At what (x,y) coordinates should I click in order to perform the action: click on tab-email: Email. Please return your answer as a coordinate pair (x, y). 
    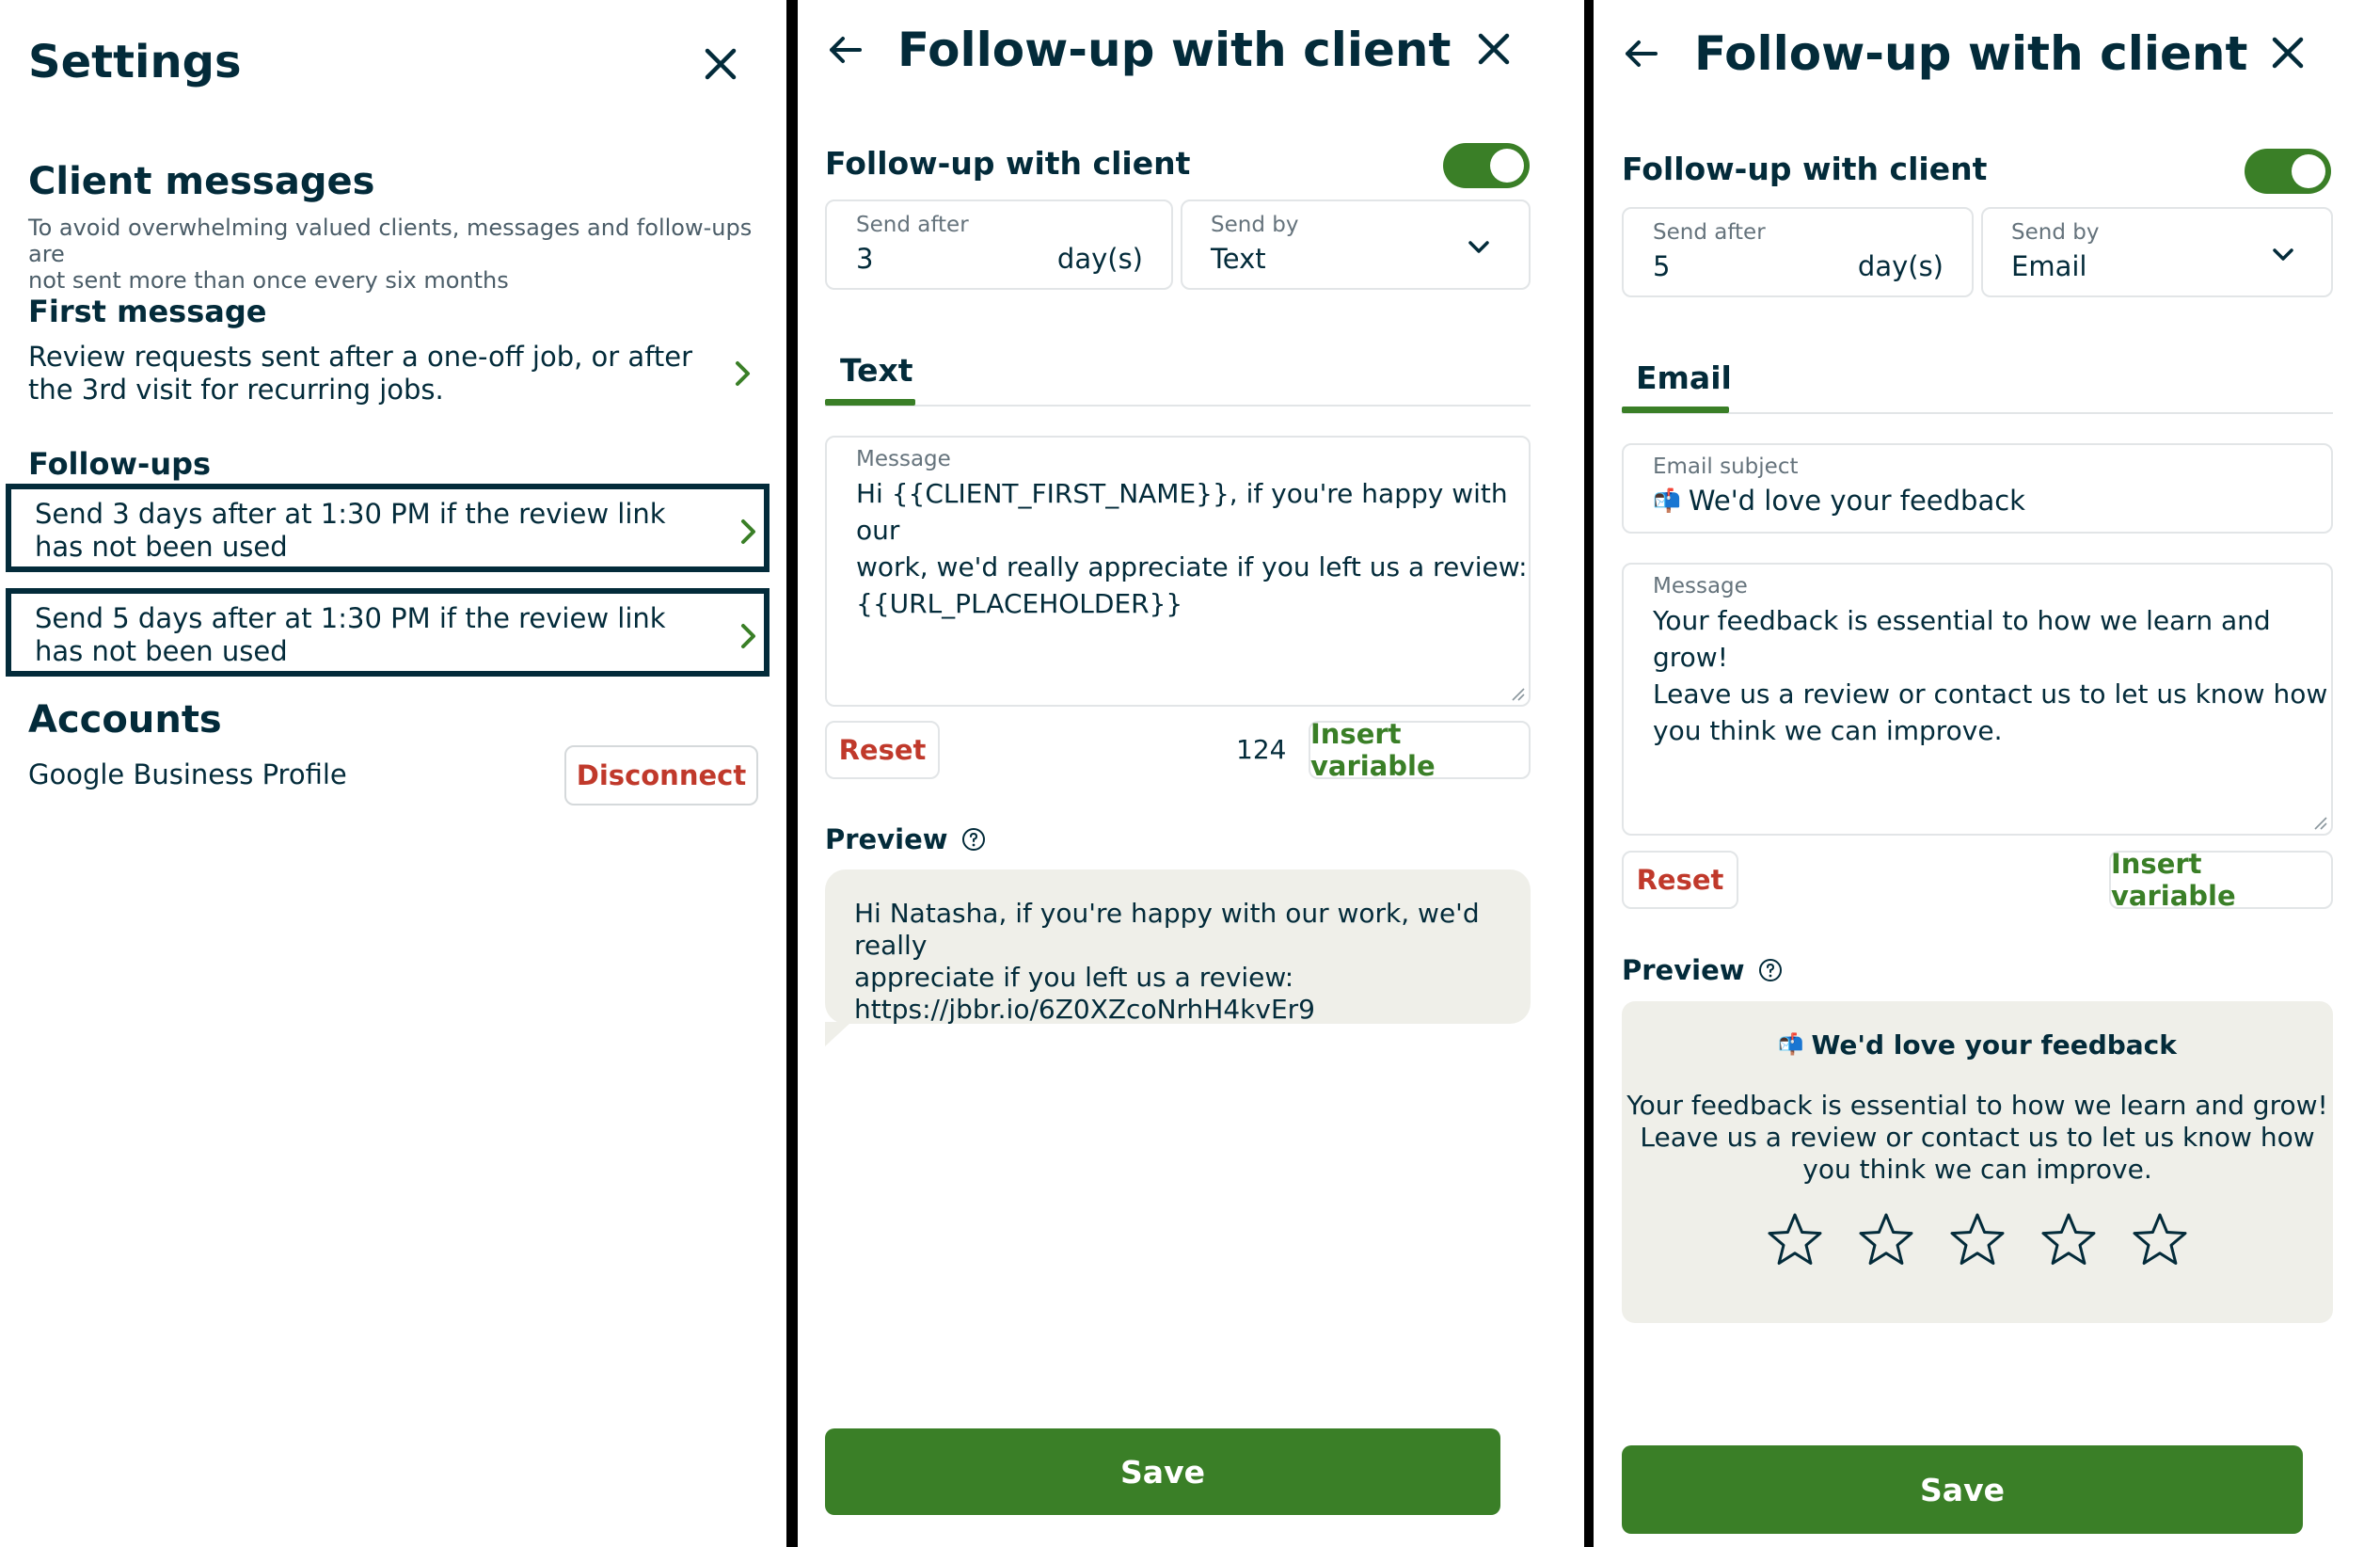
    Looking at the image, I should click on (1684, 378).